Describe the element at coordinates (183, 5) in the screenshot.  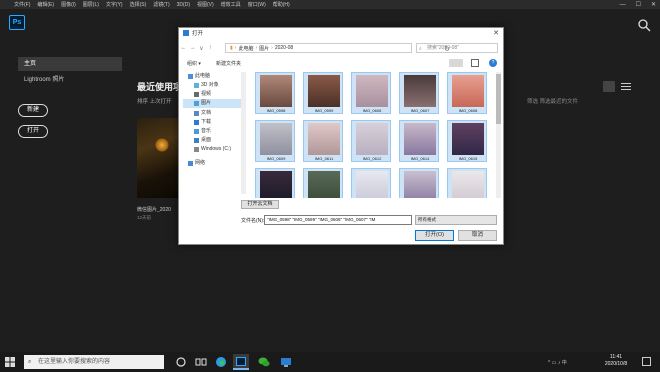
I see `menu-item: 3D(D)` at that location.